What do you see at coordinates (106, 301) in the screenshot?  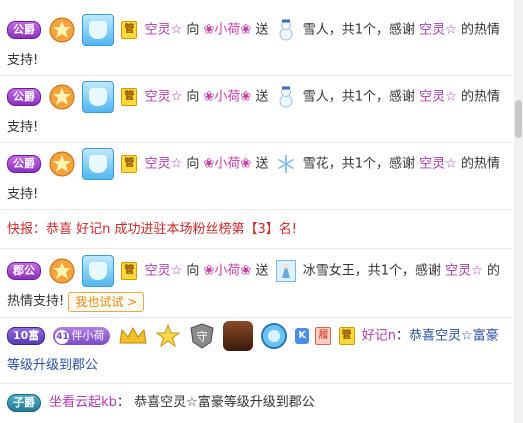 I see `try-it-button: 我也试试 >` at bounding box center [106, 301].